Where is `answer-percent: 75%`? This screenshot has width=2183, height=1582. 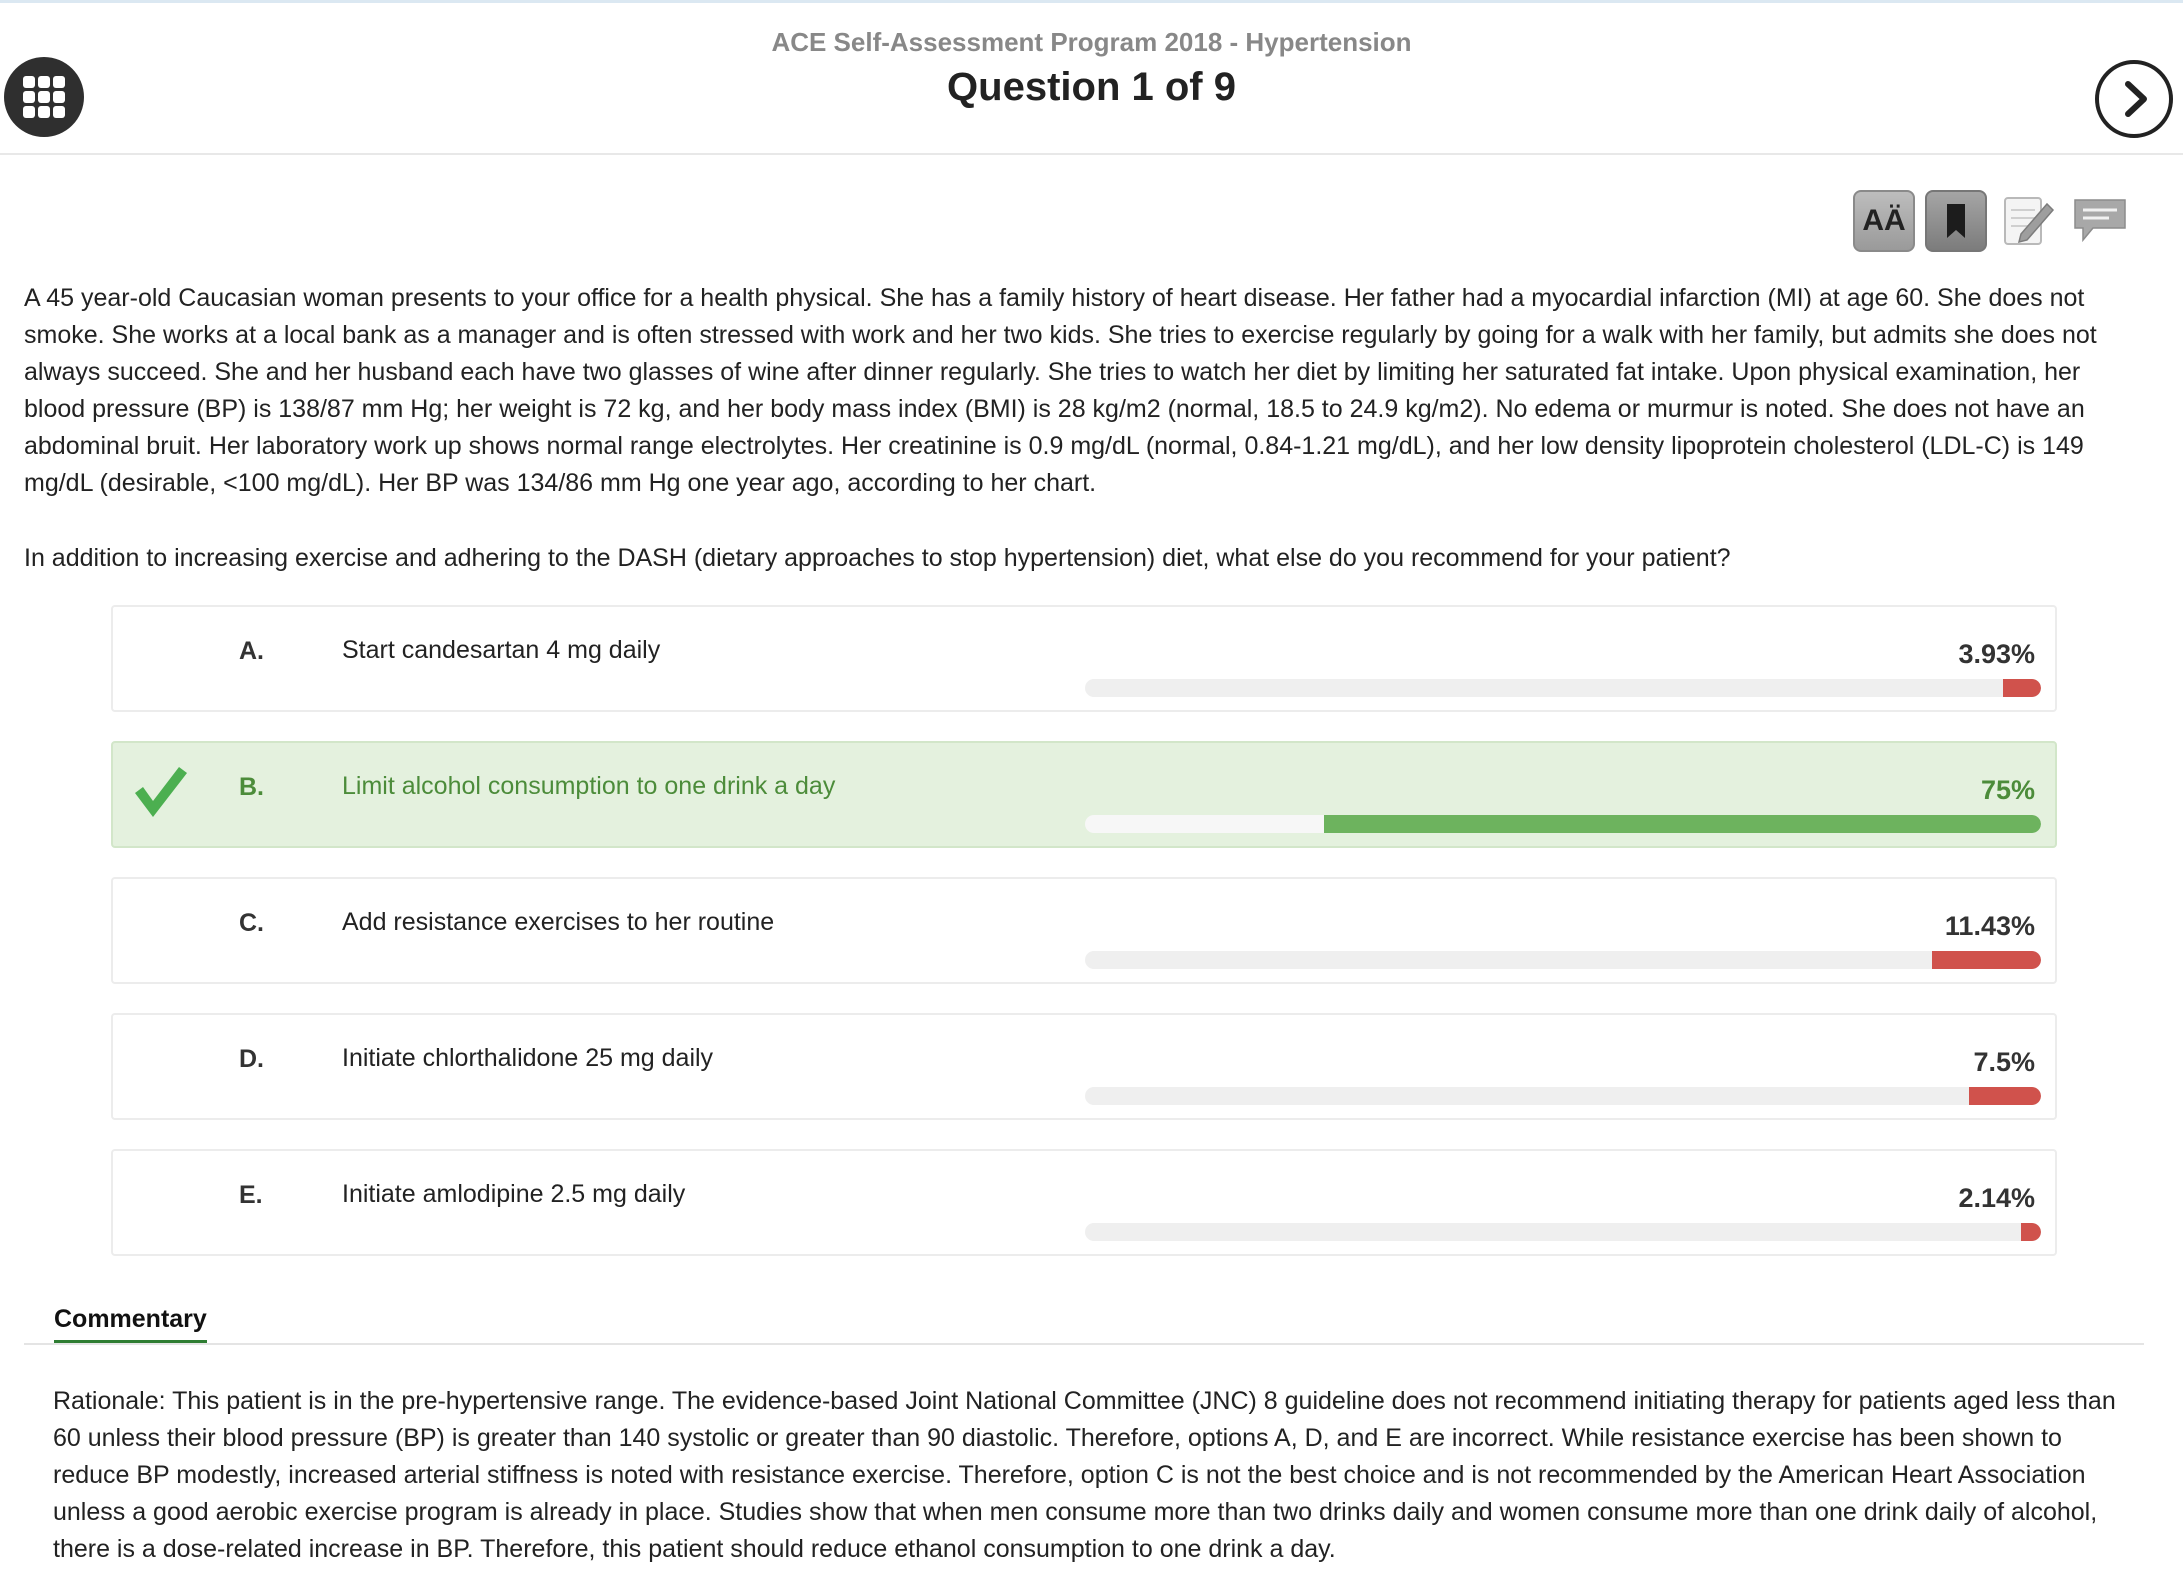
answer-percent: 75% is located at coordinates (2007, 790).